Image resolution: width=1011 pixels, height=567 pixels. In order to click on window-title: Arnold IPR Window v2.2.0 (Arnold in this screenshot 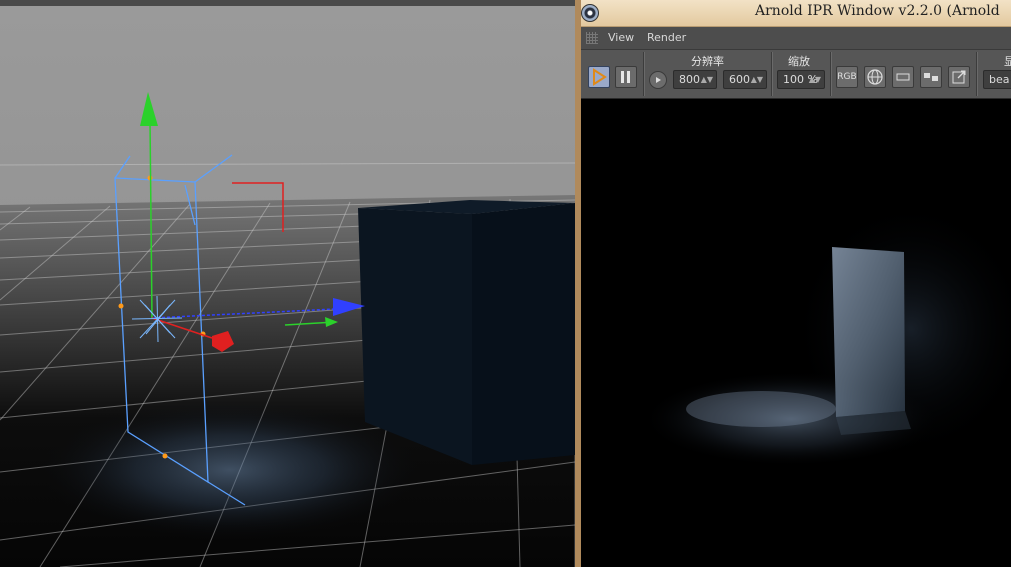, I will do `click(877, 11)`.